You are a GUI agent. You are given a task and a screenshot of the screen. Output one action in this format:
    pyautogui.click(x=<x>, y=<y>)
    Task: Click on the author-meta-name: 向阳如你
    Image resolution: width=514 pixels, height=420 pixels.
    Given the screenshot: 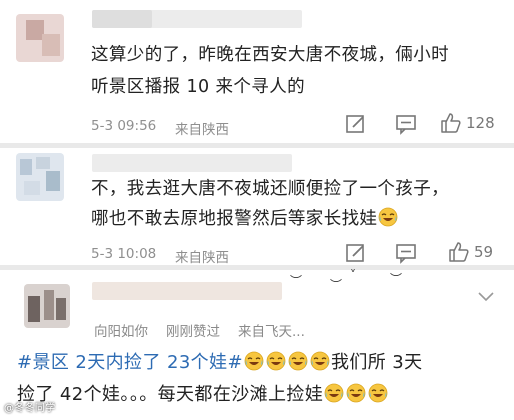 What is the action you would take?
    pyautogui.click(x=121, y=332)
    